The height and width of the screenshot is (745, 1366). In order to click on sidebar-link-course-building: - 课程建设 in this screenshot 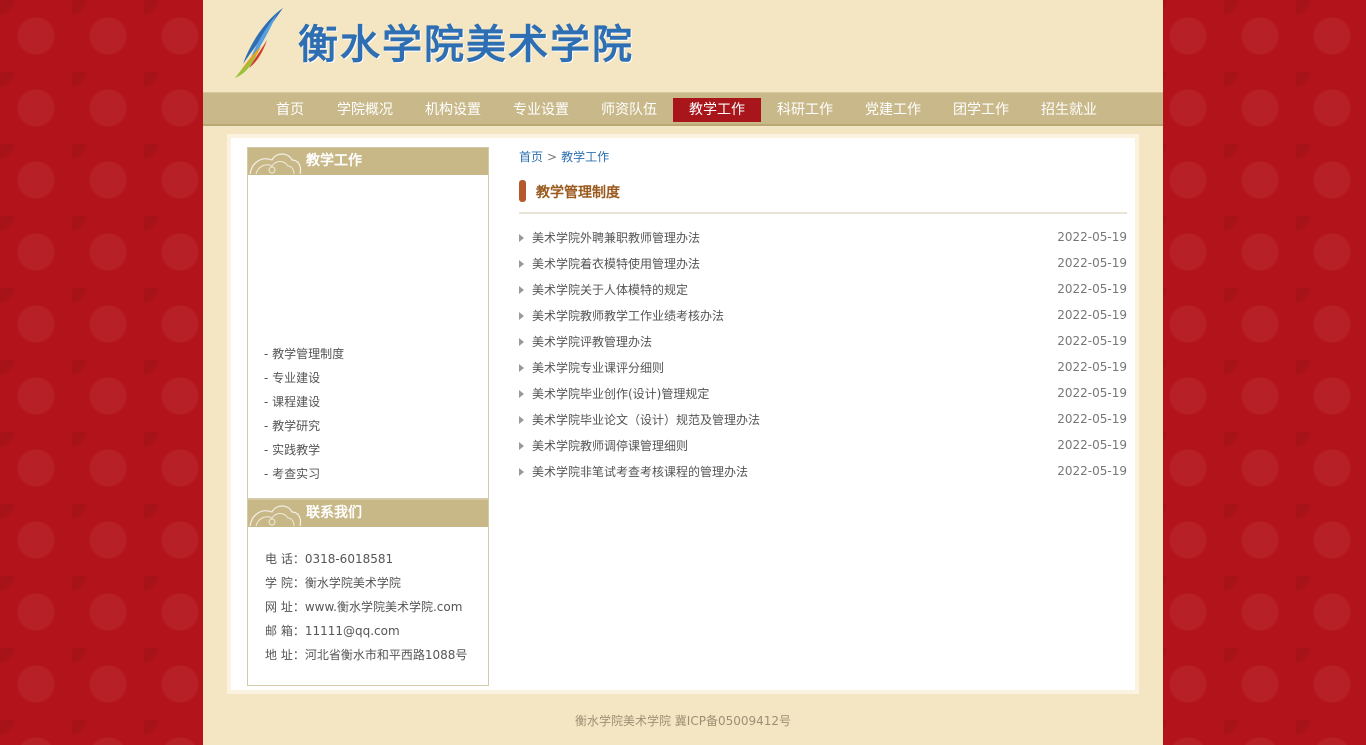, I will do `click(304, 402)`.